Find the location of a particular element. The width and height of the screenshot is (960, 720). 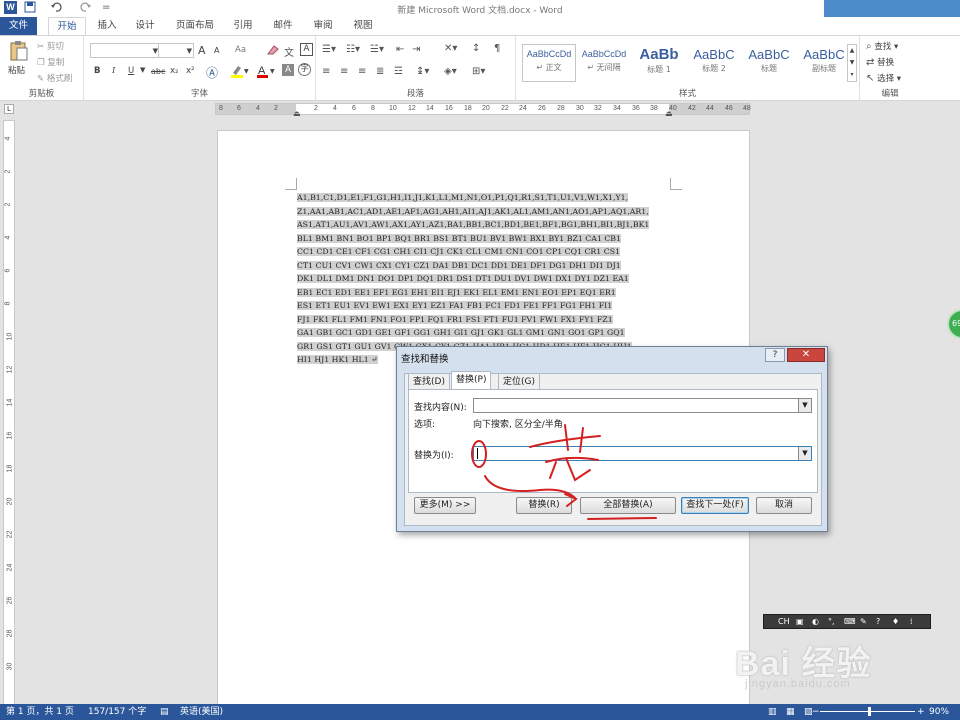

underline-button: U is located at coordinates (131, 71).